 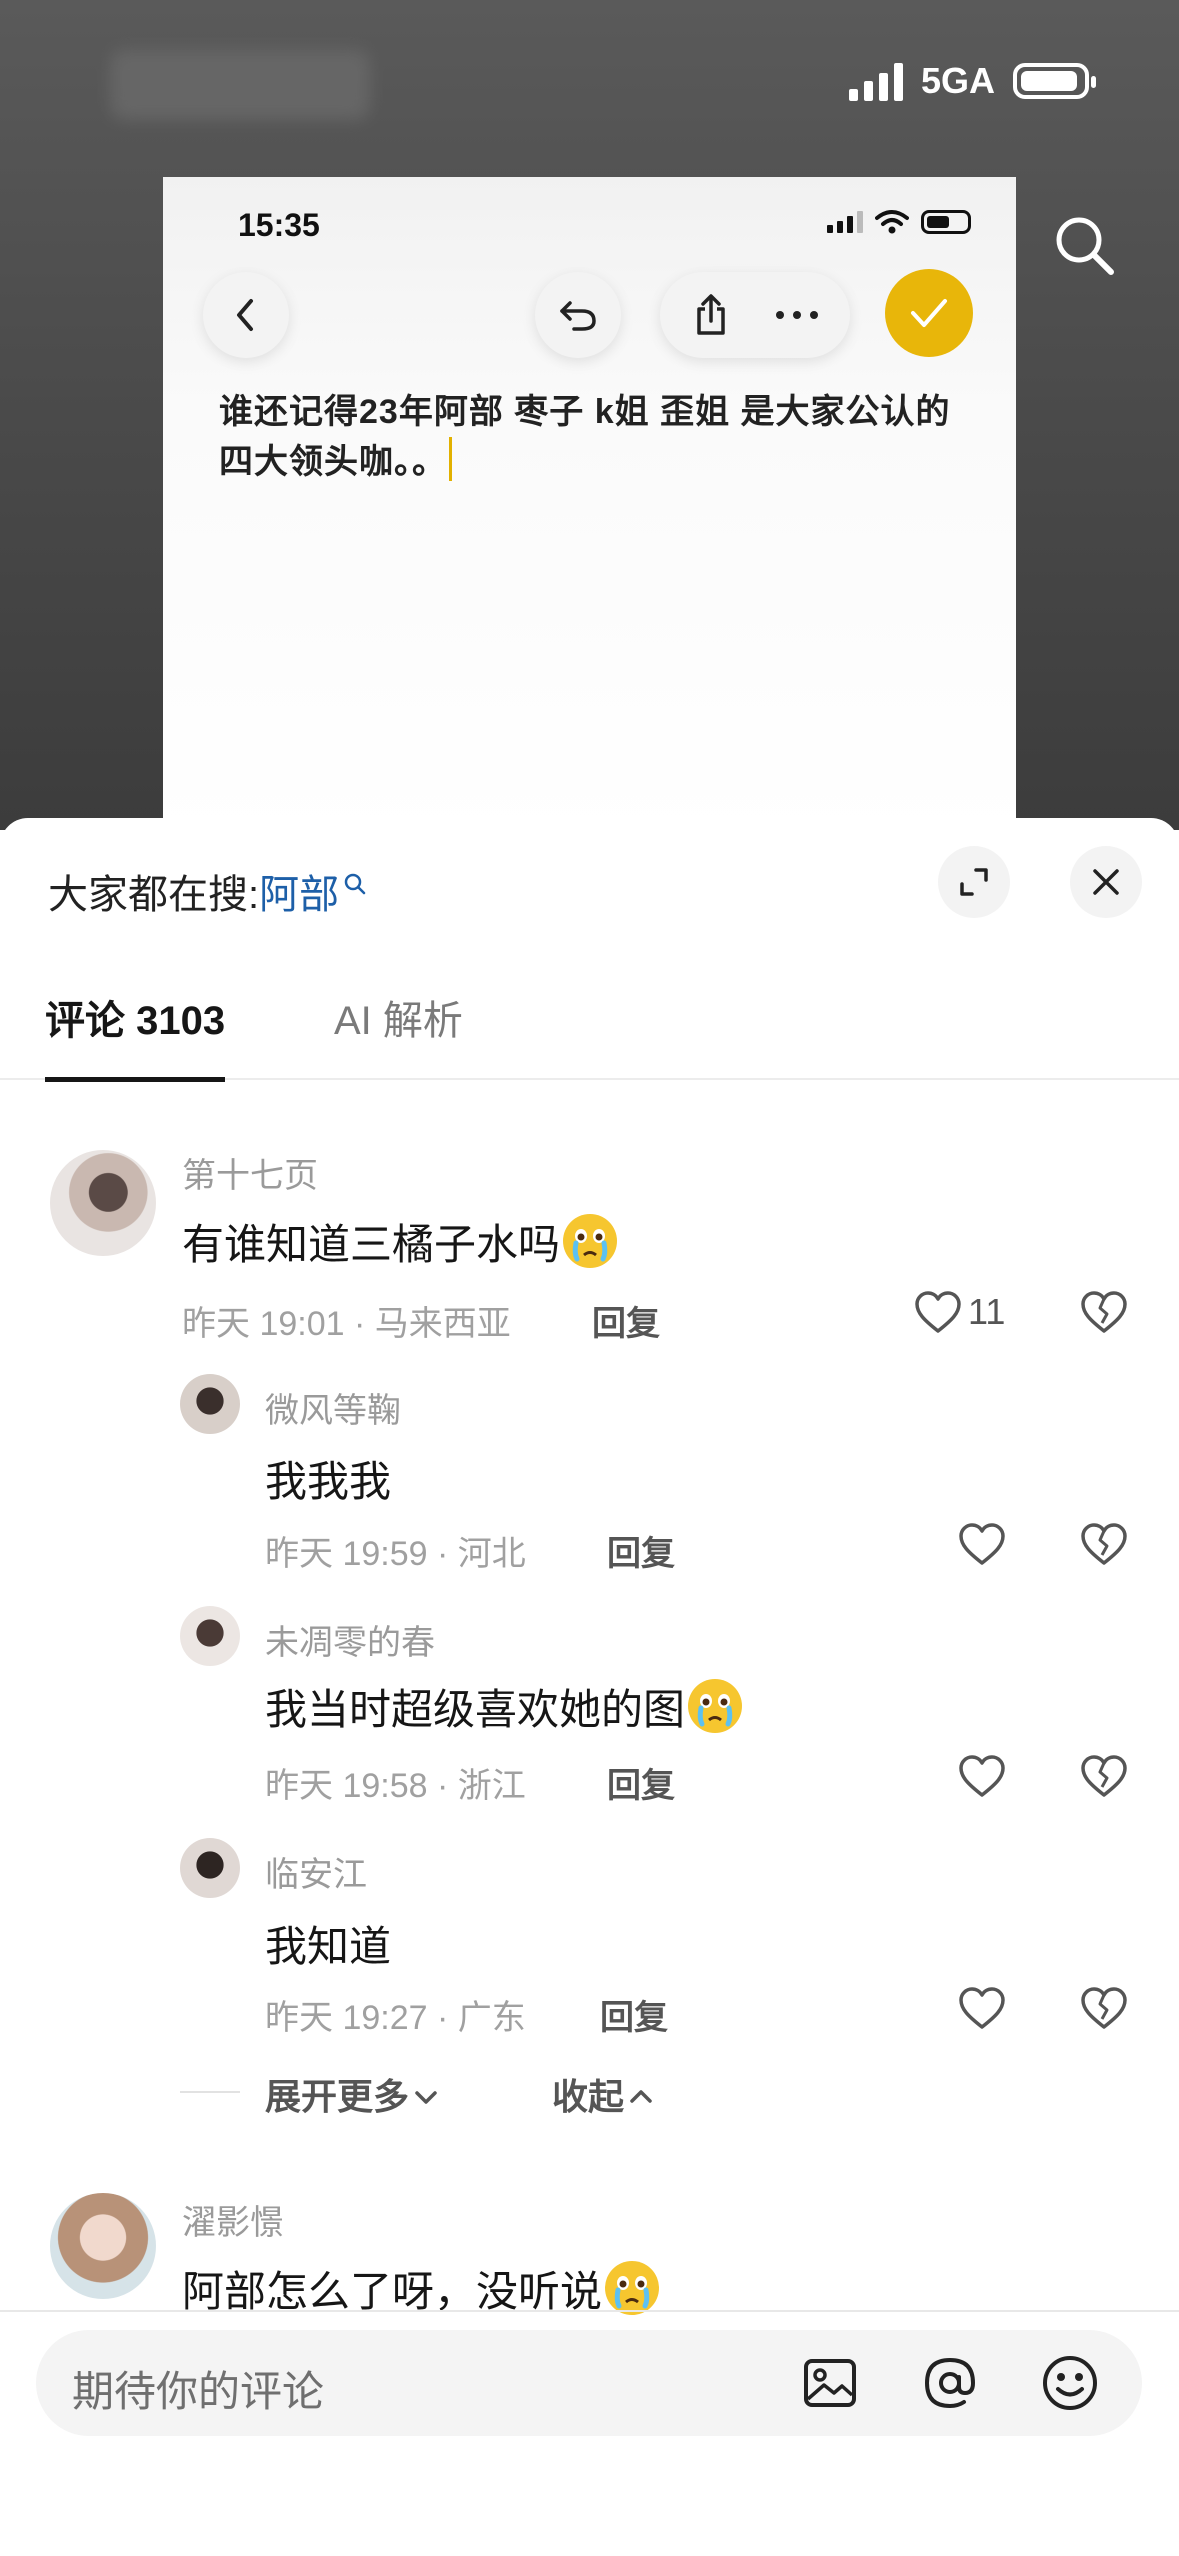 What do you see at coordinates (299, 895) in the screenshot?
I see `trending-search-keyword: 阿部` at bounding box center [299, 895].